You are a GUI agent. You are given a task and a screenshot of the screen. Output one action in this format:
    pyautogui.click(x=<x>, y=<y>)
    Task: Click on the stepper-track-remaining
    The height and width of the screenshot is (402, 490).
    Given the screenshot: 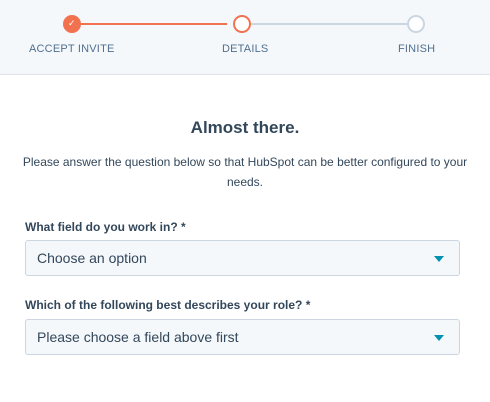 What is the action you would take?
    pyautogui.click(x=329, y=24)
    